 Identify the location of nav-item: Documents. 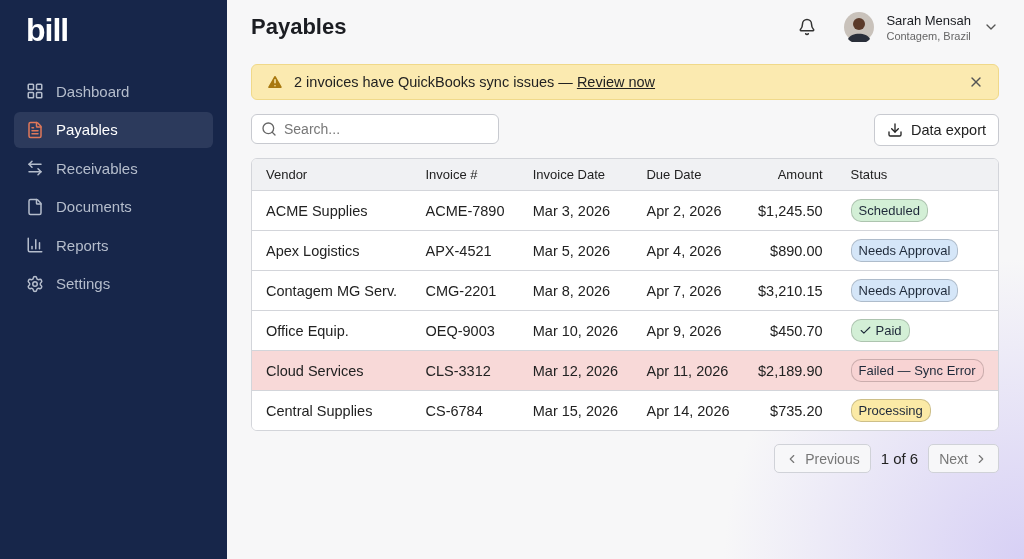
(113, 206).